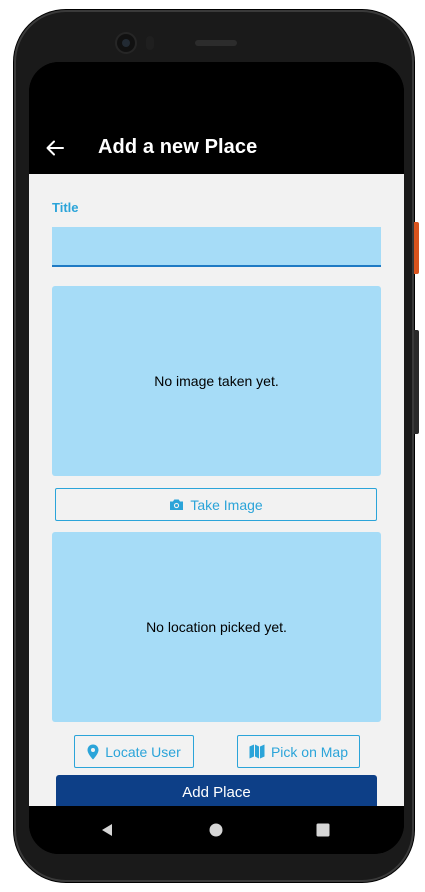 The height and width of the screenshot is (892, 425). What do you see at coordinates (416, 248) in the screenshot?
I see `power-button` at bounding box center [416, 248].